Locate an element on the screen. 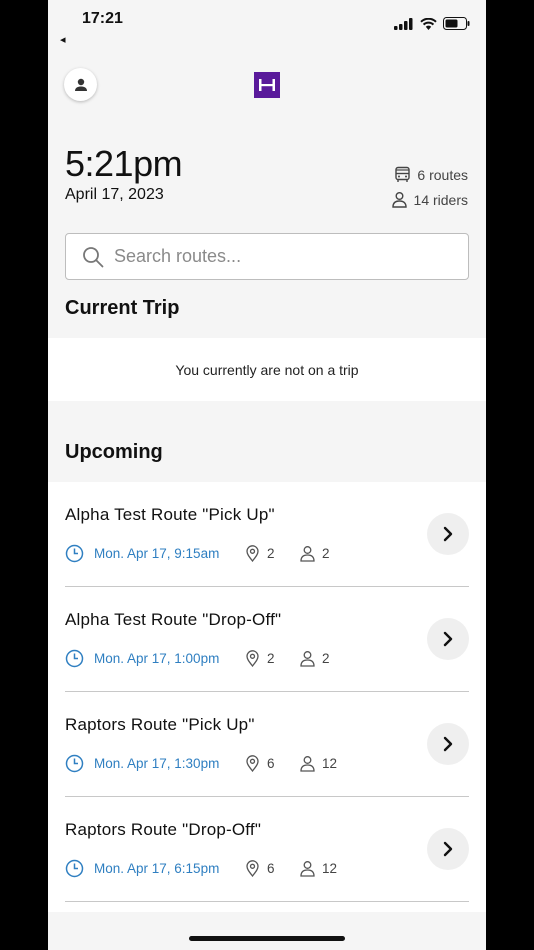 Image resolution: width=534 pixels, height=950 pixels. route-time: Mon. Apr 17, 1:30pm is located at coordinates (157, 763).